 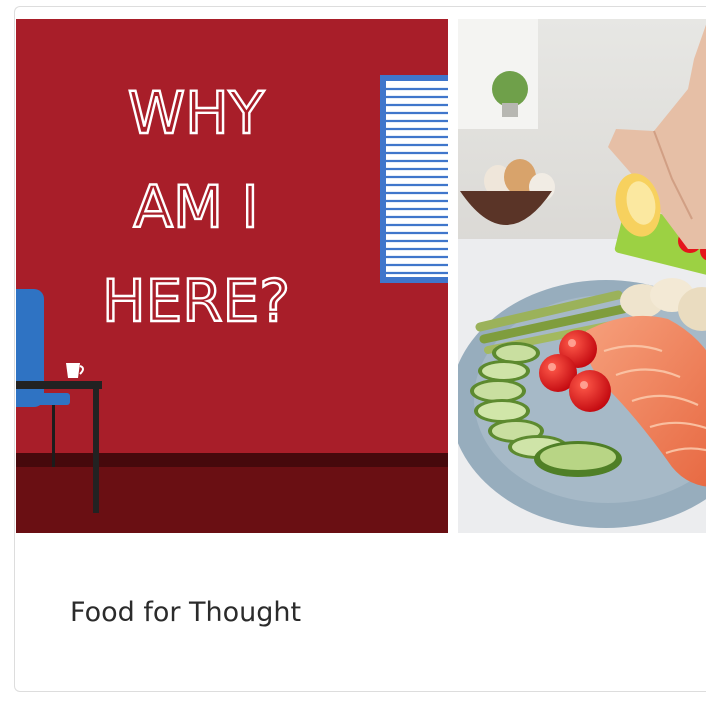 I want to click on window-blinds, so click(x=414, y=179).